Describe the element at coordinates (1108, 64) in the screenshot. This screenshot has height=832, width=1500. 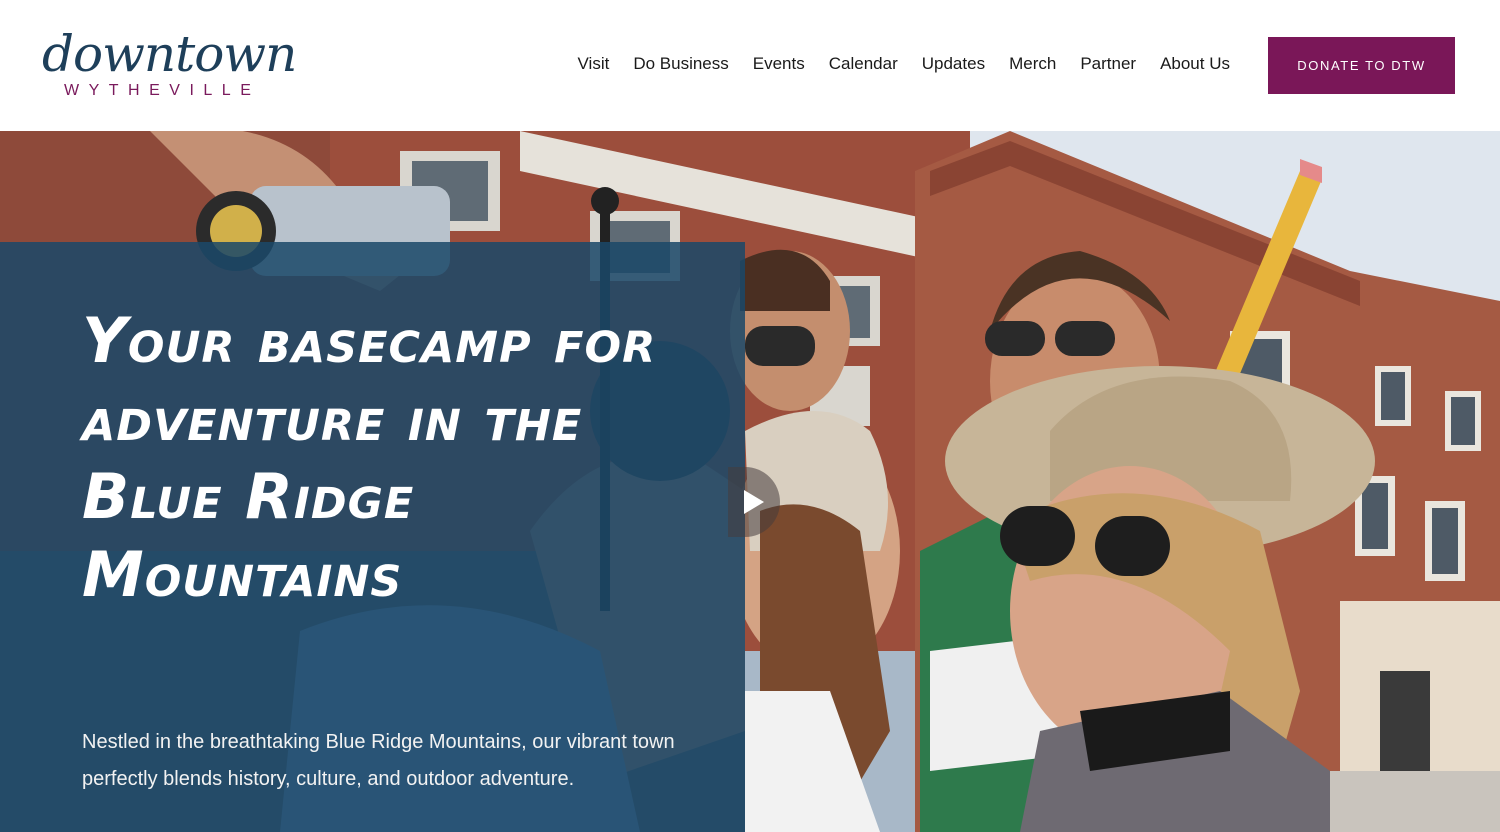
I see `nav-partner: Partner` at that location.